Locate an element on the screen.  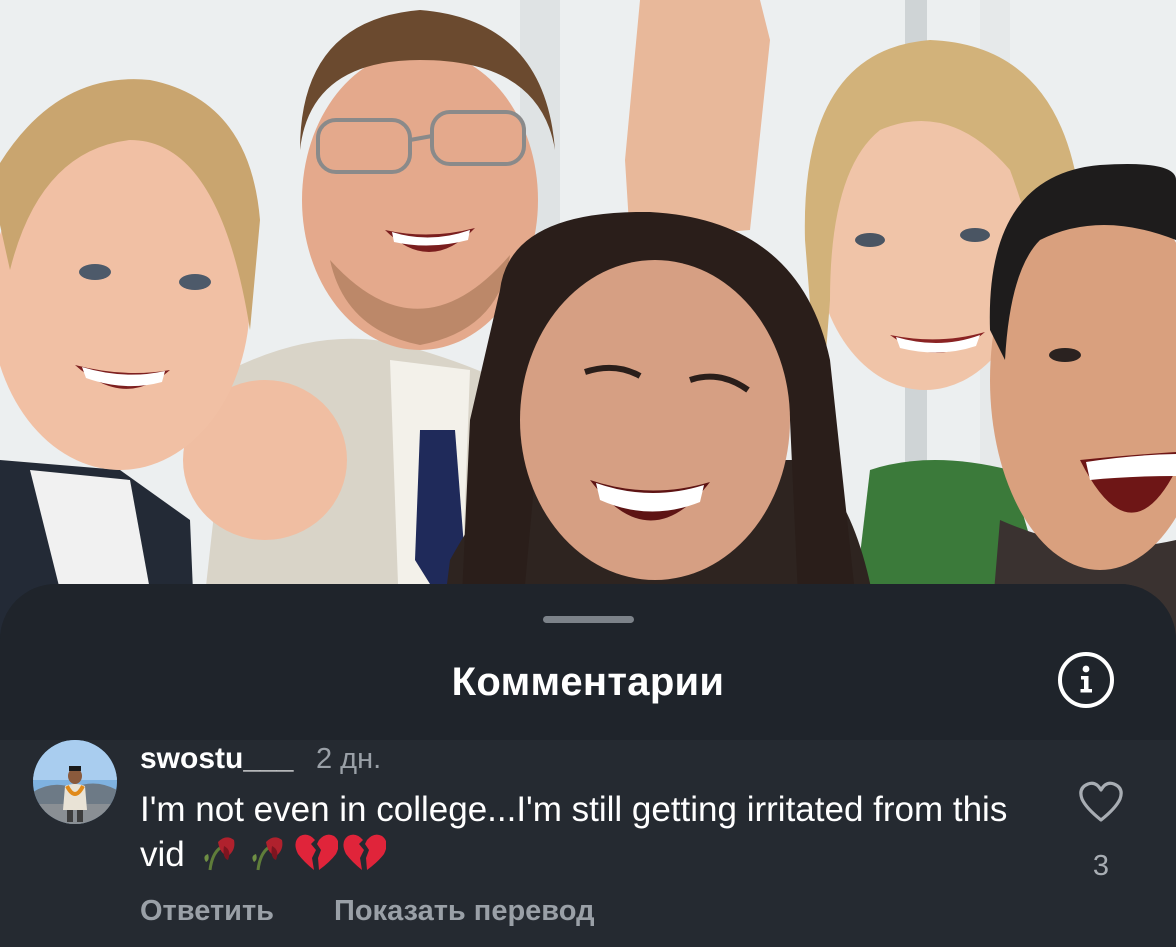
heart-outline-icon is located at coordinates (1101, 801).